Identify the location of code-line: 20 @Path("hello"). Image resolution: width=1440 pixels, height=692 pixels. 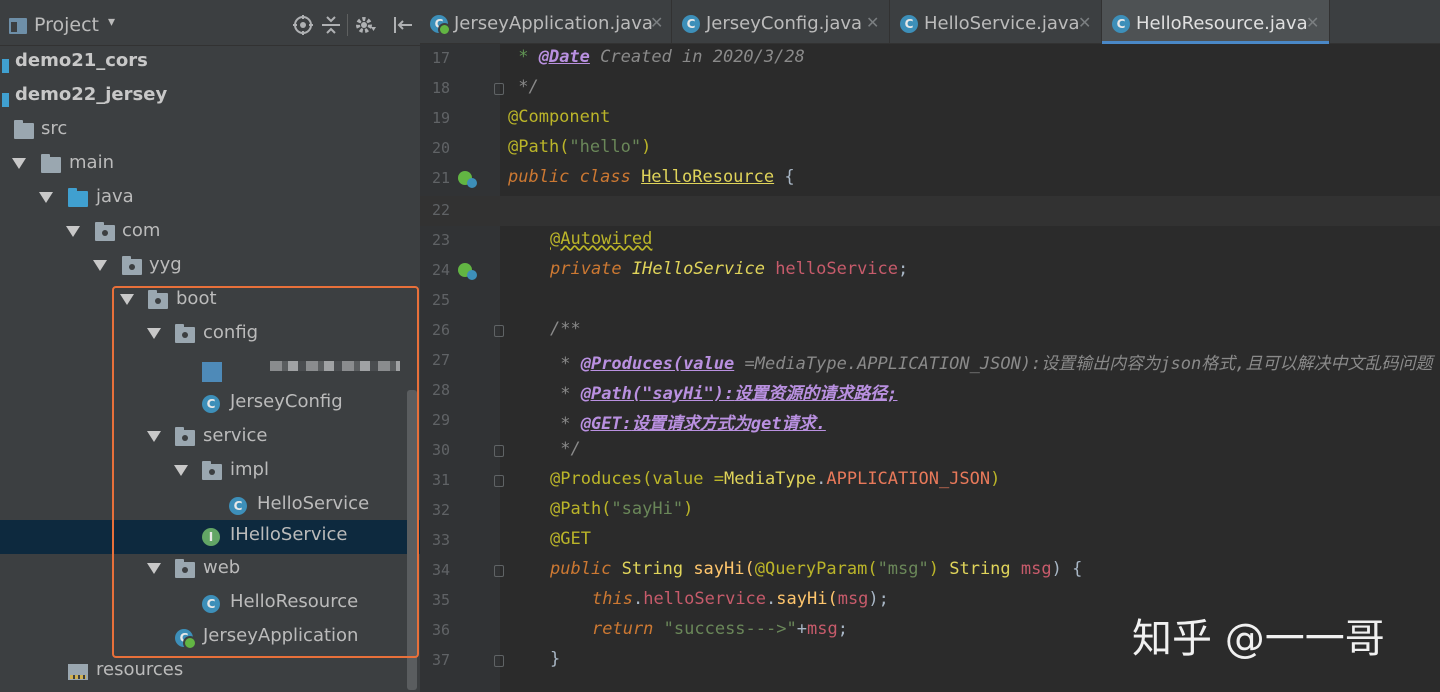
(930, 149).